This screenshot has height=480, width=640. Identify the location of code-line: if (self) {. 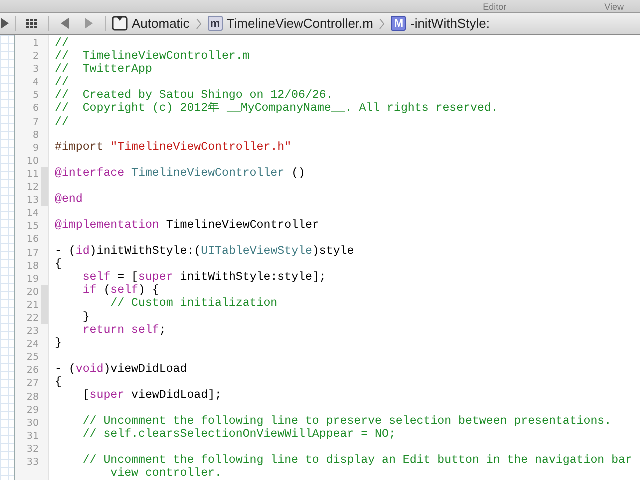
(121, 291).